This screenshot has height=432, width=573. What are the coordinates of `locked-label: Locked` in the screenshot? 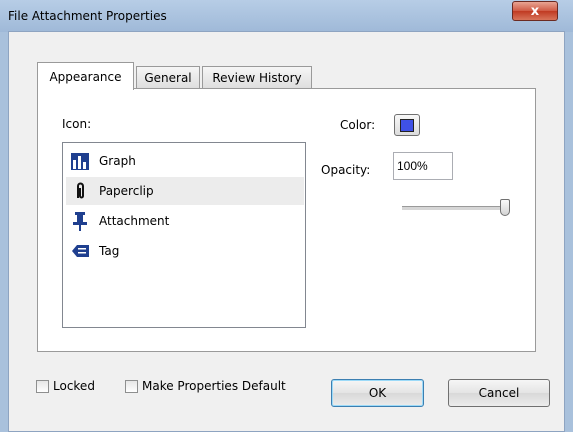 It's located at (74, 386).